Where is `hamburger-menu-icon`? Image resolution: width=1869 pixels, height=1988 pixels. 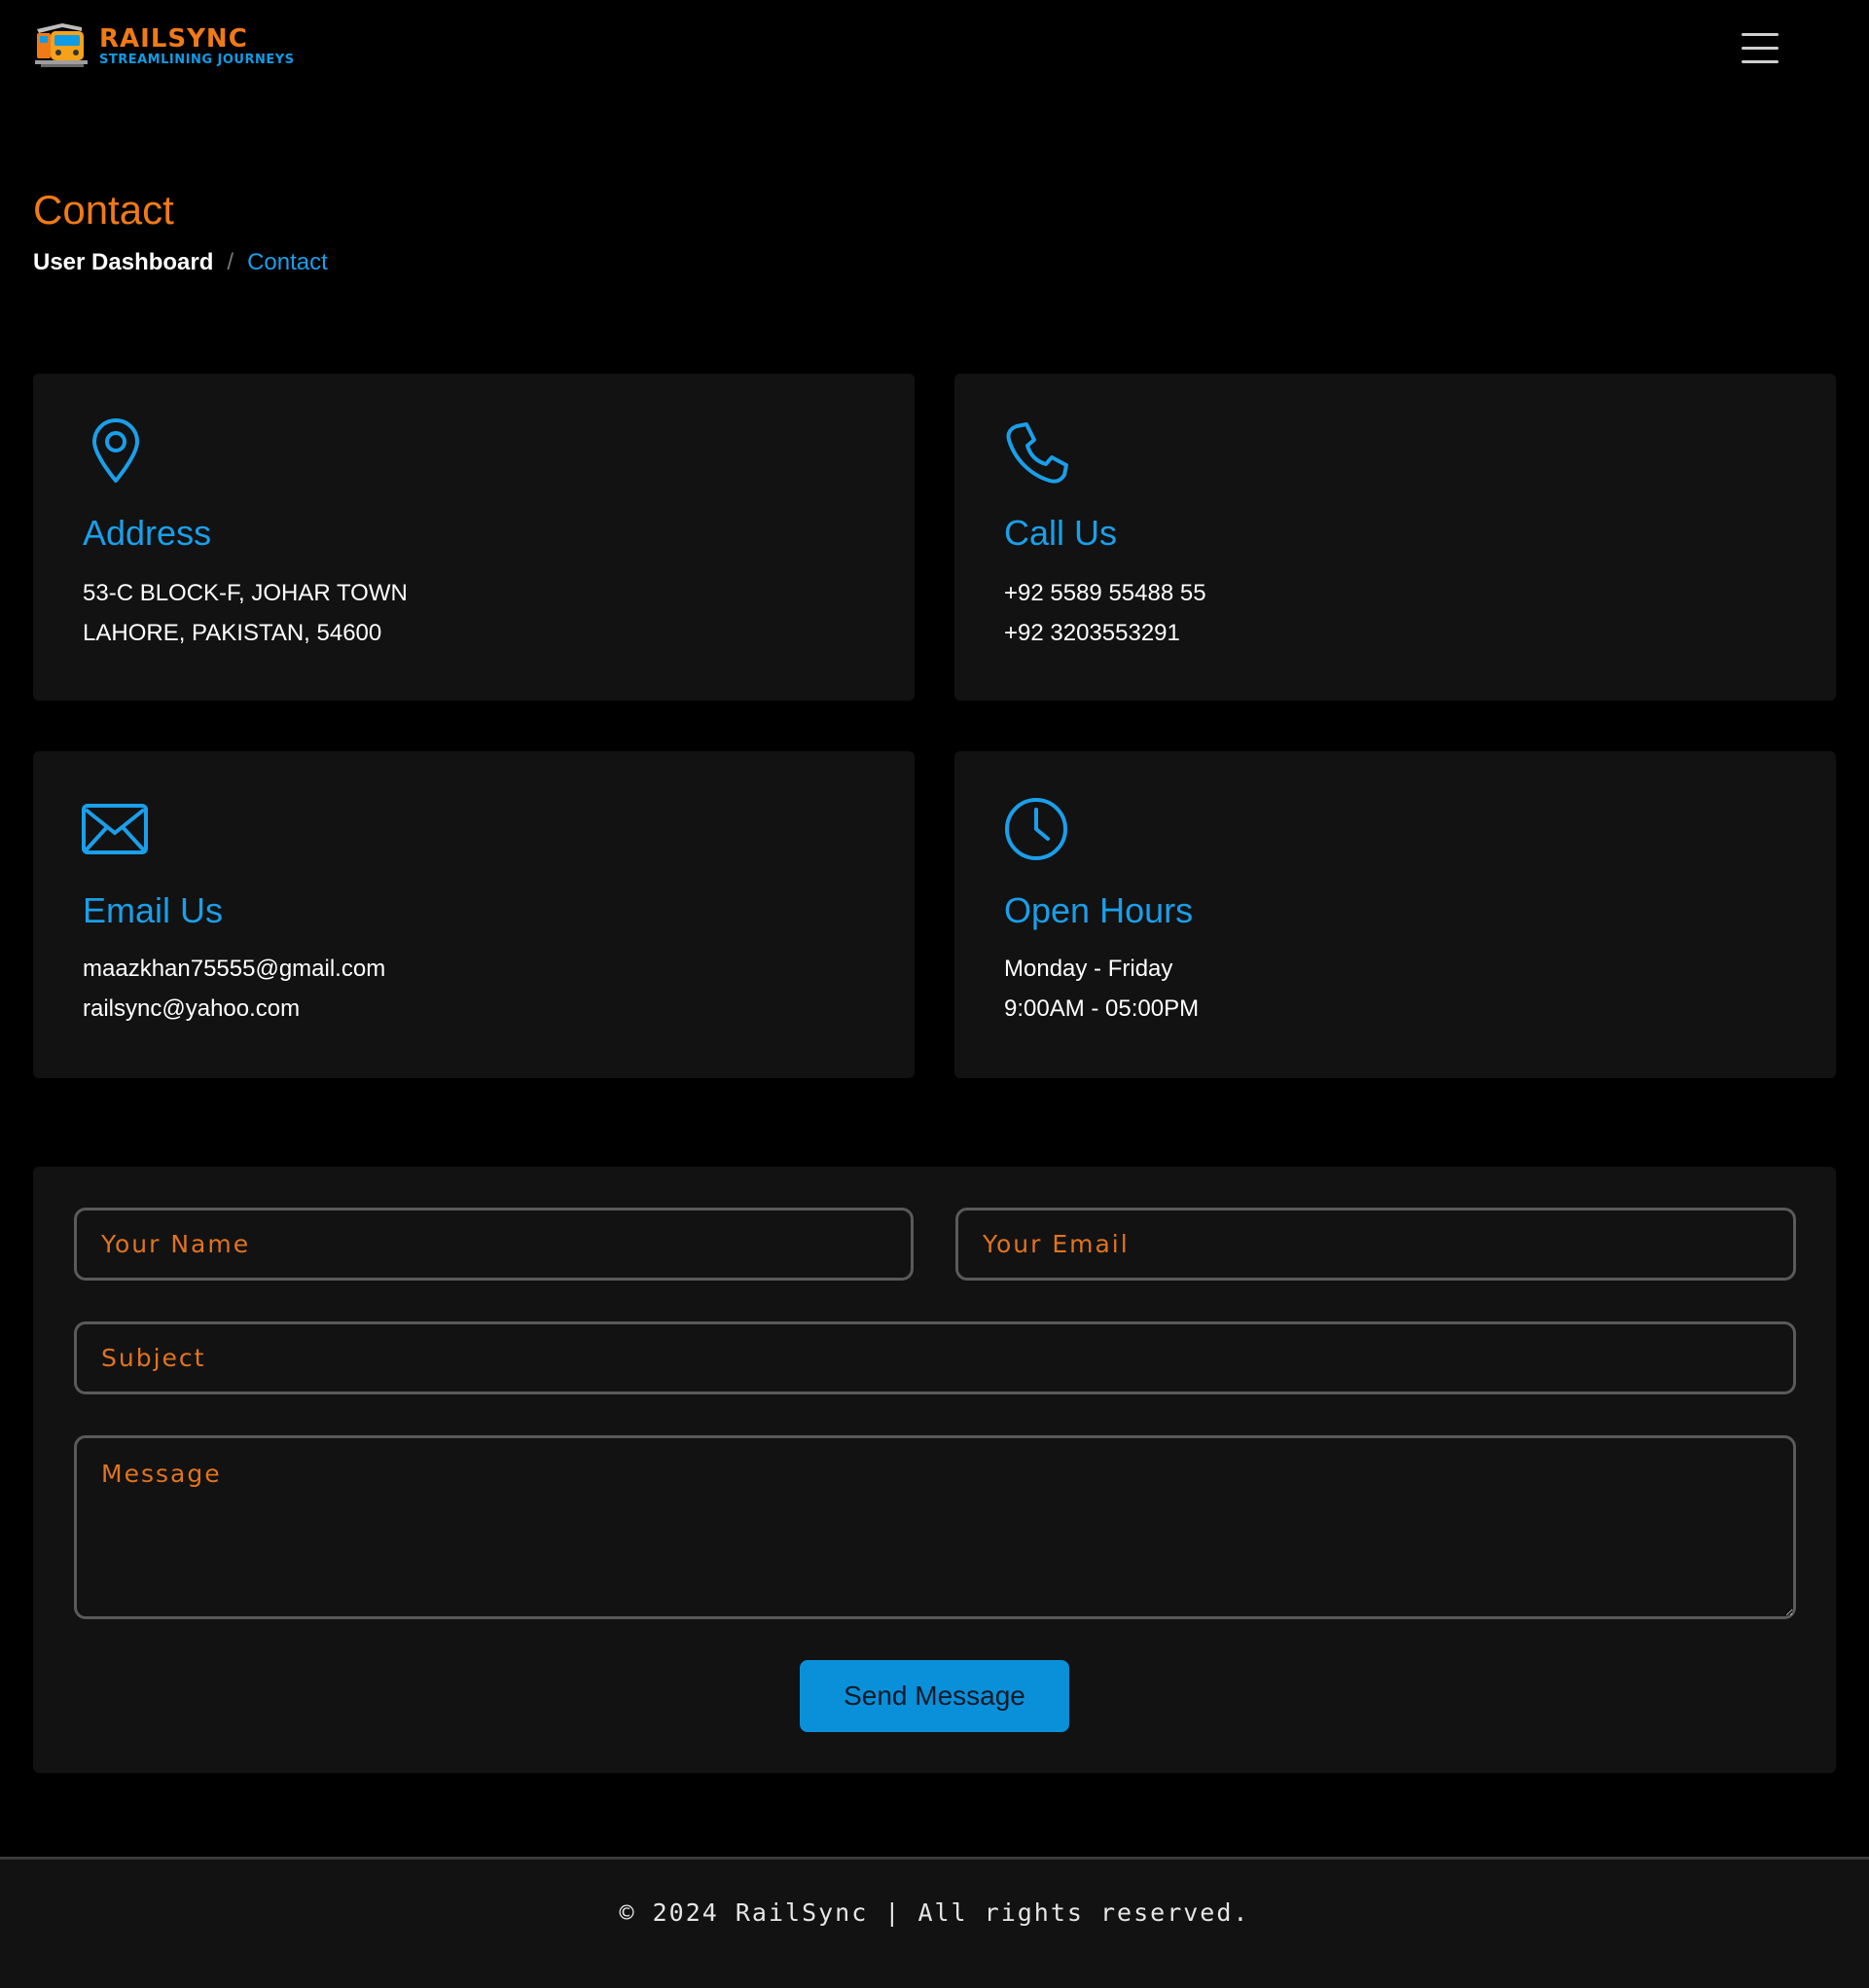 hamburger-menu-icon is located at coordinates (1761, 48).